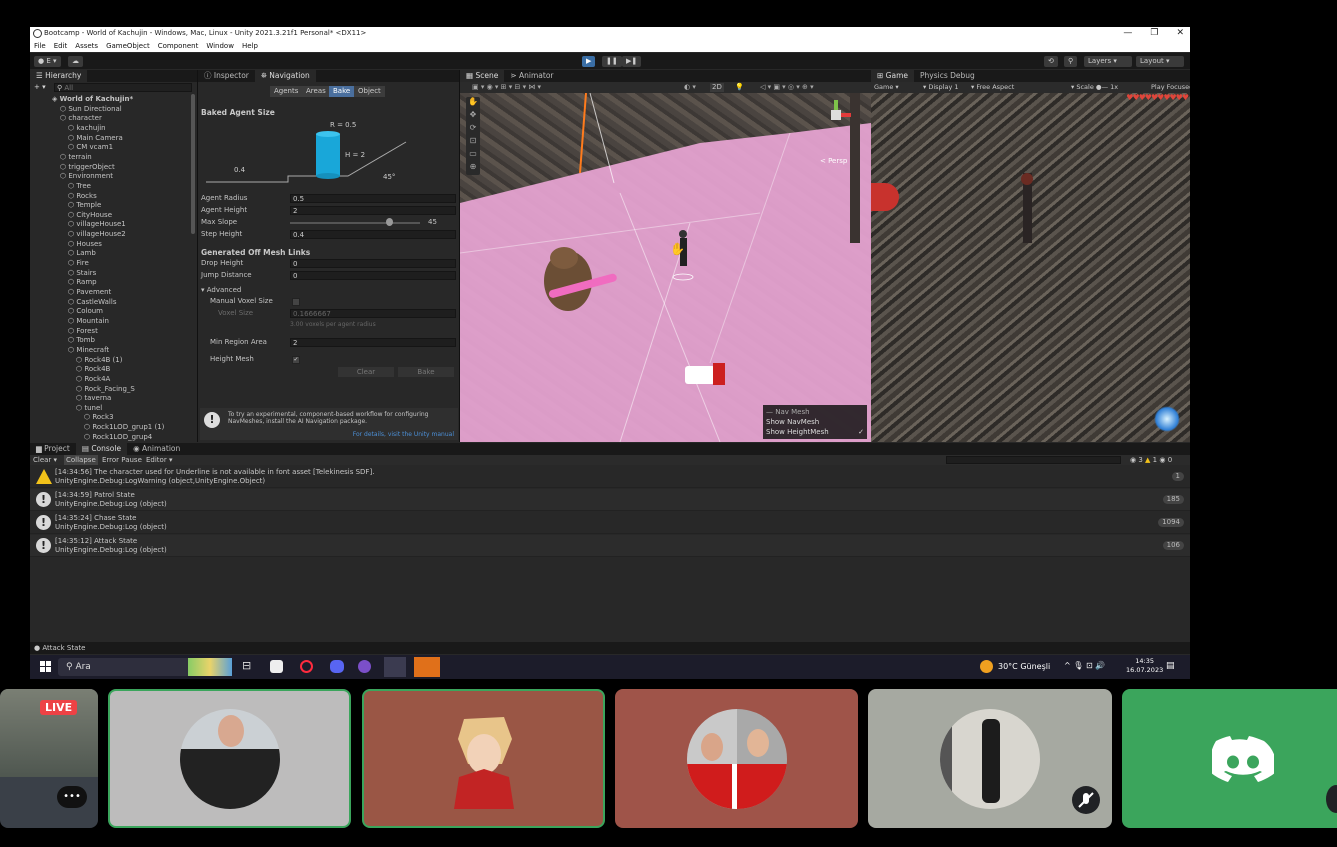  What do you see at coordinates (1108, 61) in the screenshot?
I see `layers-dropdown: Layers ▾` at bounding box center [1108, 61].